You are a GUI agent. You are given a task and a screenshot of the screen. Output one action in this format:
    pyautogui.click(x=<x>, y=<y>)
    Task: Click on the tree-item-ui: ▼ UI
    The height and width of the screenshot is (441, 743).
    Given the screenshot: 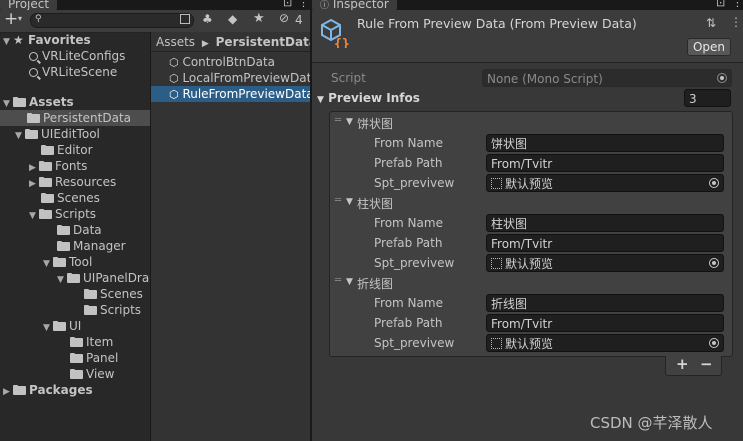 What is the action you would take?
    pyautogui.click(x=62, y=326)
    